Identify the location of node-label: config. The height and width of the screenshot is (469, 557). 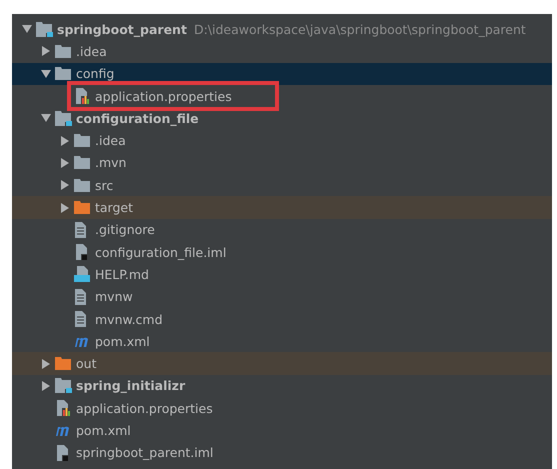
(95, 74).